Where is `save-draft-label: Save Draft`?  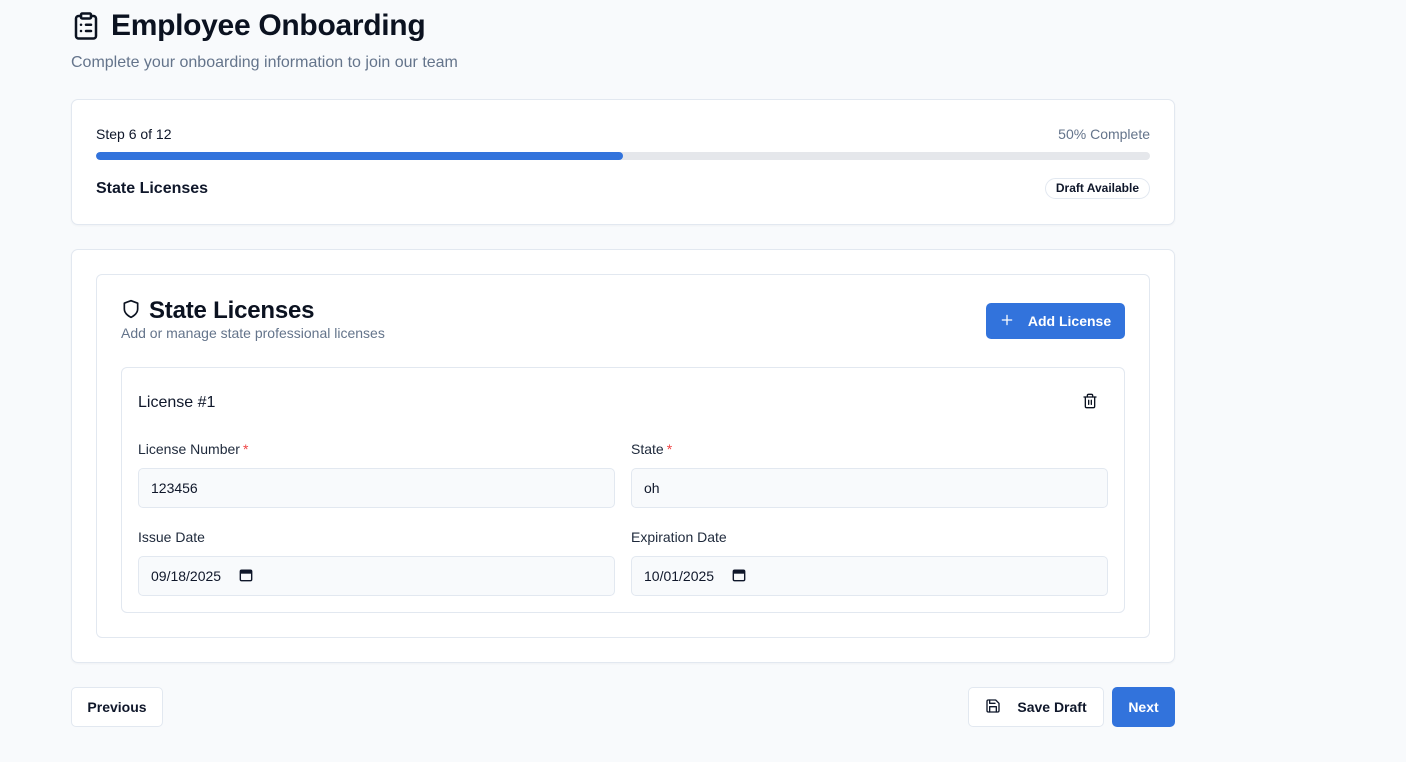 save-draft-label: Save Draft is located at coordinates (1052, 707).